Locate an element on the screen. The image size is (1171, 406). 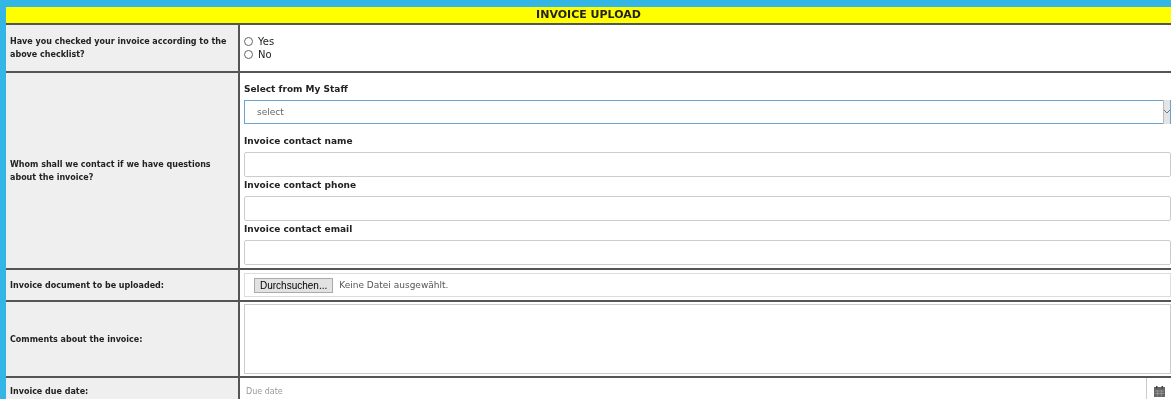
field-label: Invoice contact name is located at coordinates (299, 141).